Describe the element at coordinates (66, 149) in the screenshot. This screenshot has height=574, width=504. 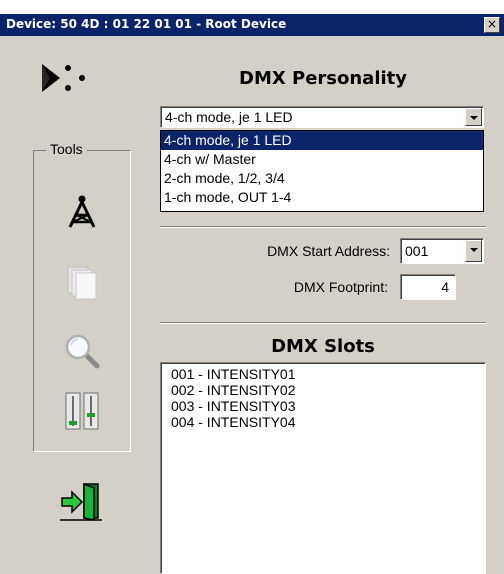
I see `tools-legend: Tools` at that location.